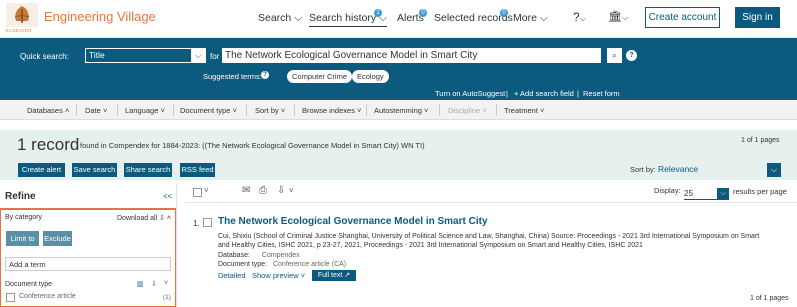  I want to click on rss-feed-button: RSS feed, so click(197, 170).